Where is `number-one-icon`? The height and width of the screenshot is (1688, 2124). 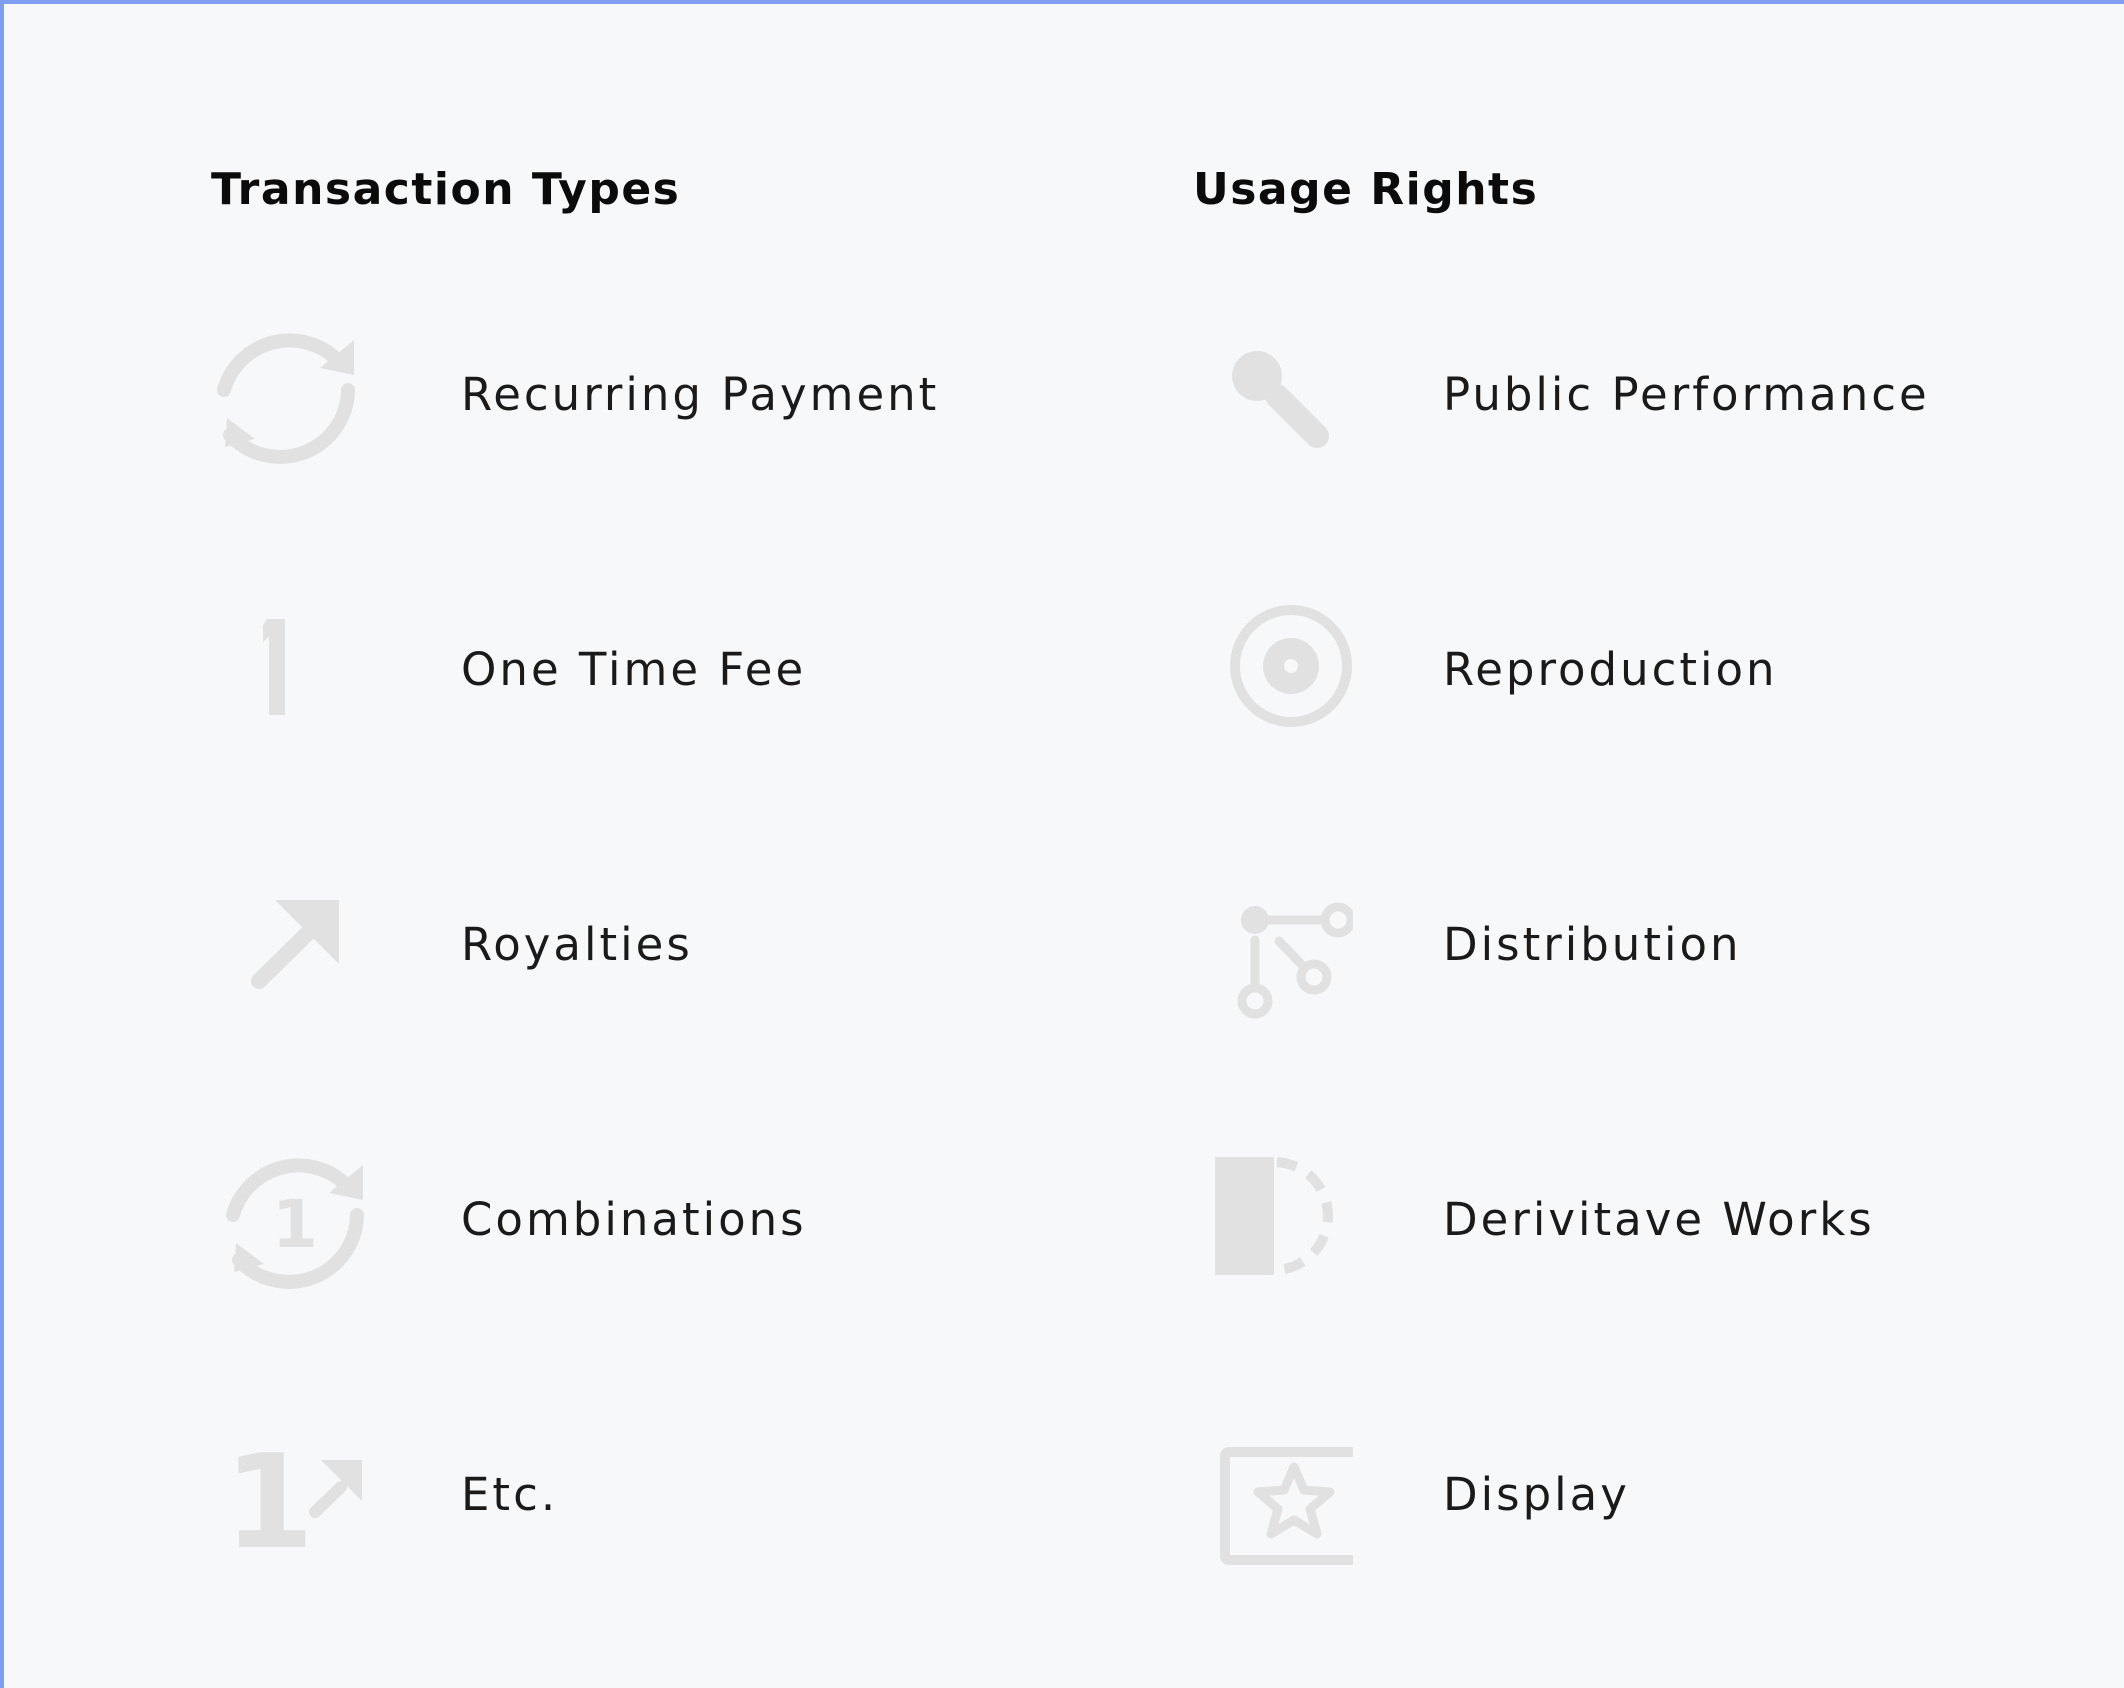 number-one-icon is located at coordinates (291, 670).